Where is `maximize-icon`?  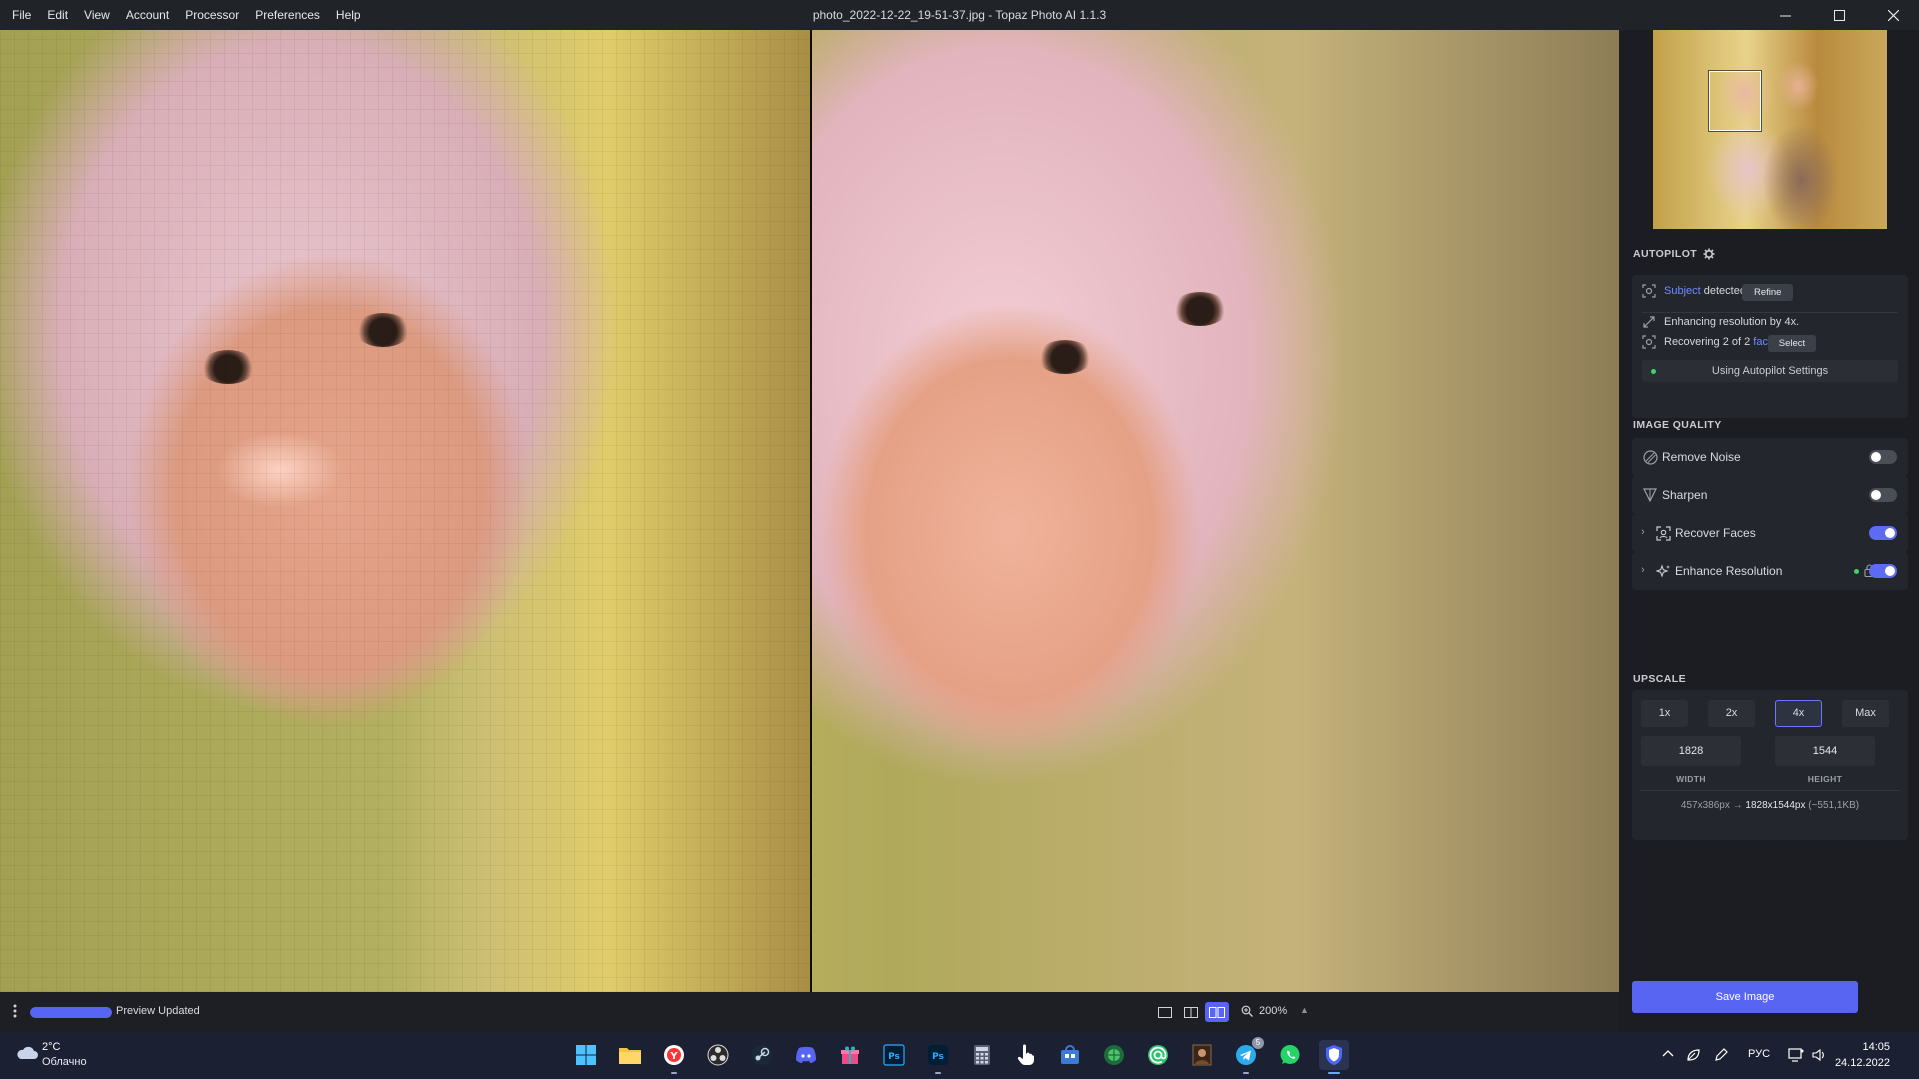 maximize-icon is located at coordinates (1839, 15).